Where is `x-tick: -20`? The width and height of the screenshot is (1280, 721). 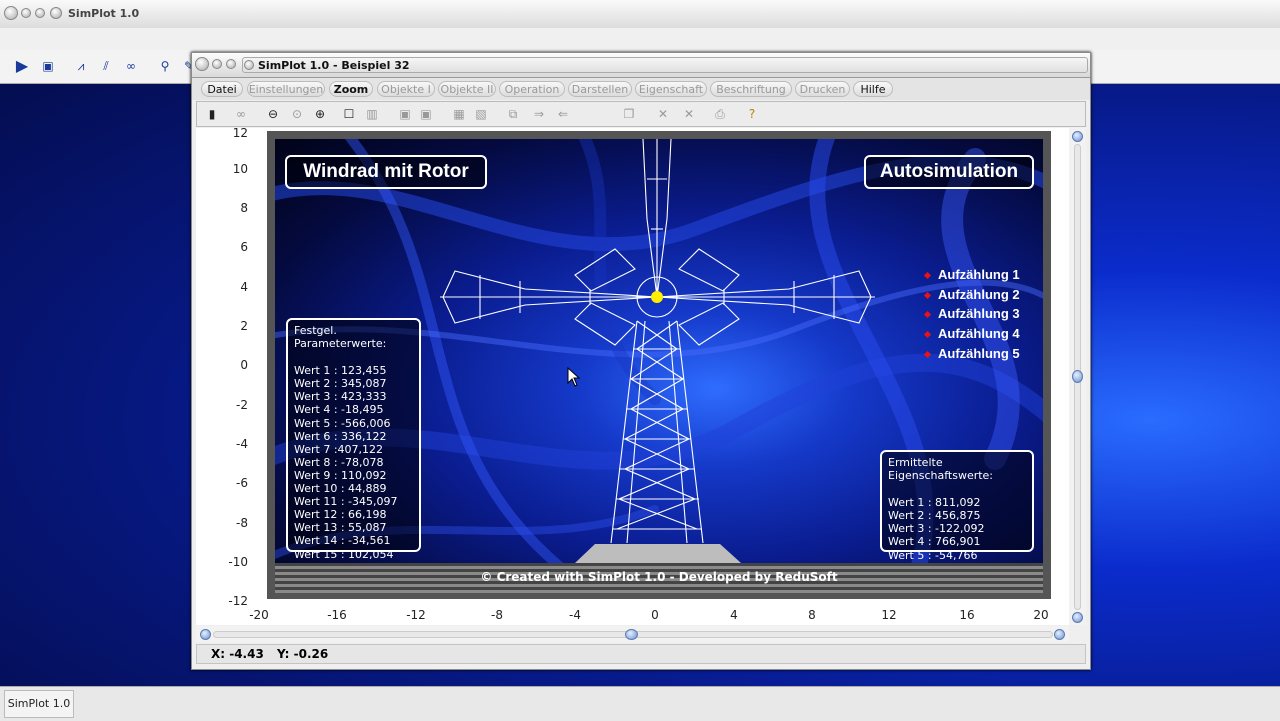 x-tick: -20 is located at coordinates (259, 615).